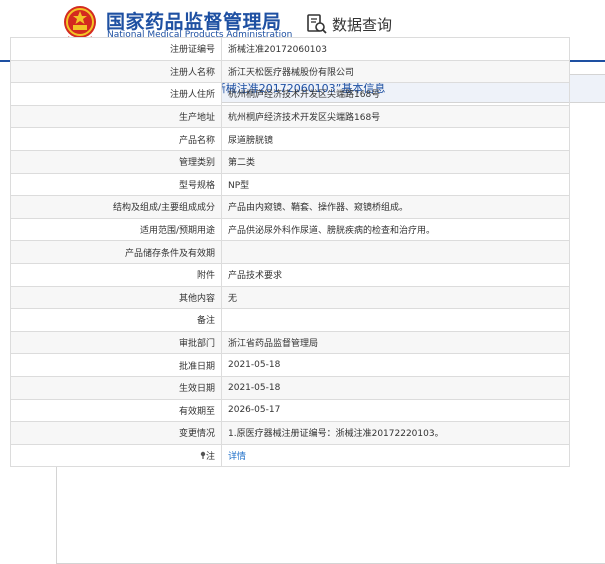 The width and height of the screenshot is (605, 564). Describe the element at coordinates (116, 116) in the screenshot. I see `field-label: 生产地址` at that location.